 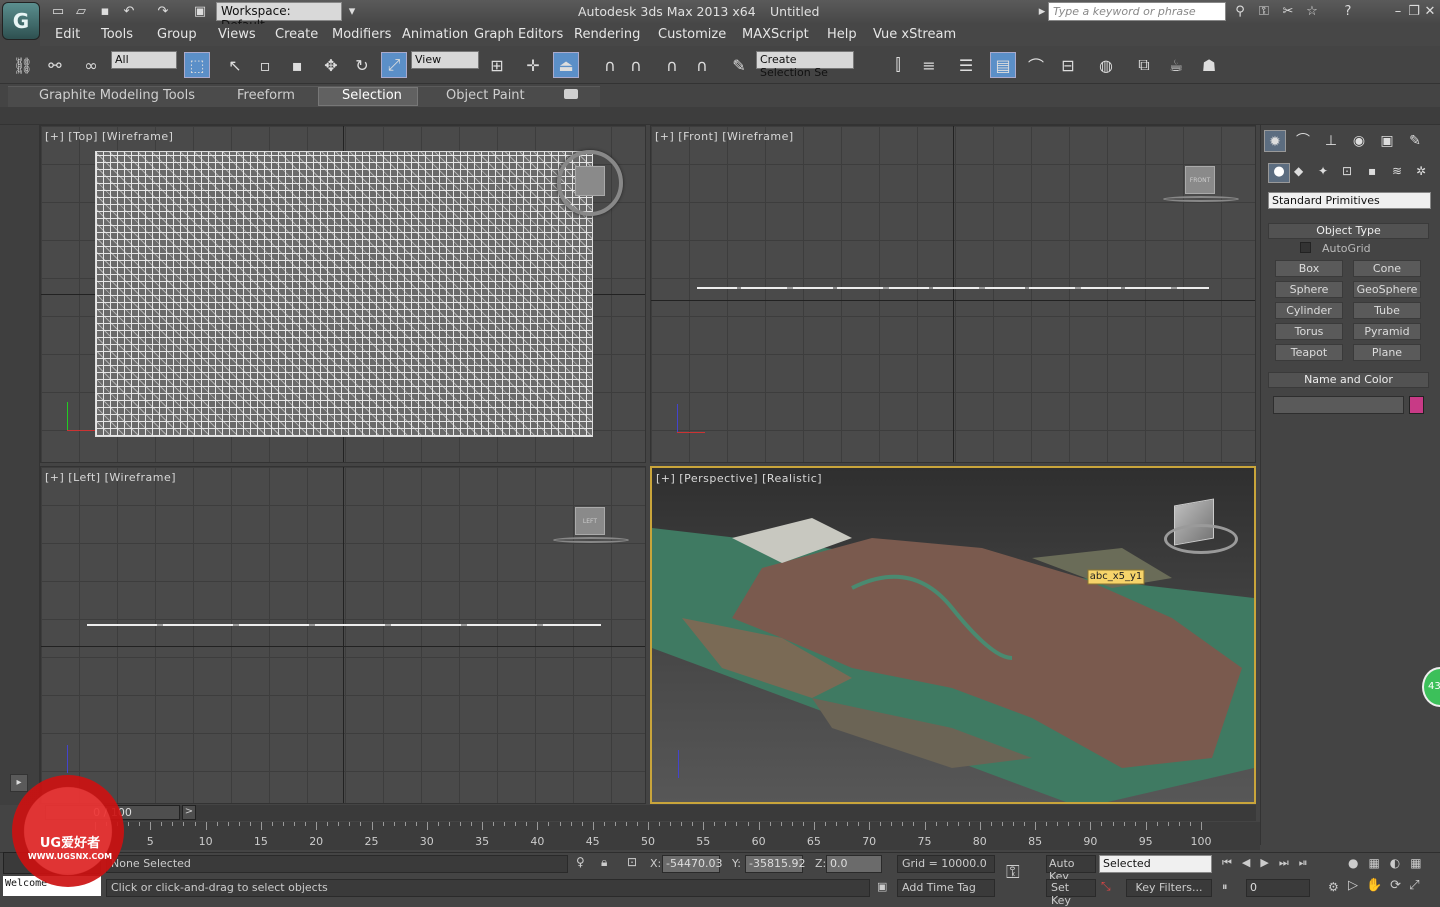 I want to click on edit-named-selection-icon: ✎, so click(x=739, y=65).